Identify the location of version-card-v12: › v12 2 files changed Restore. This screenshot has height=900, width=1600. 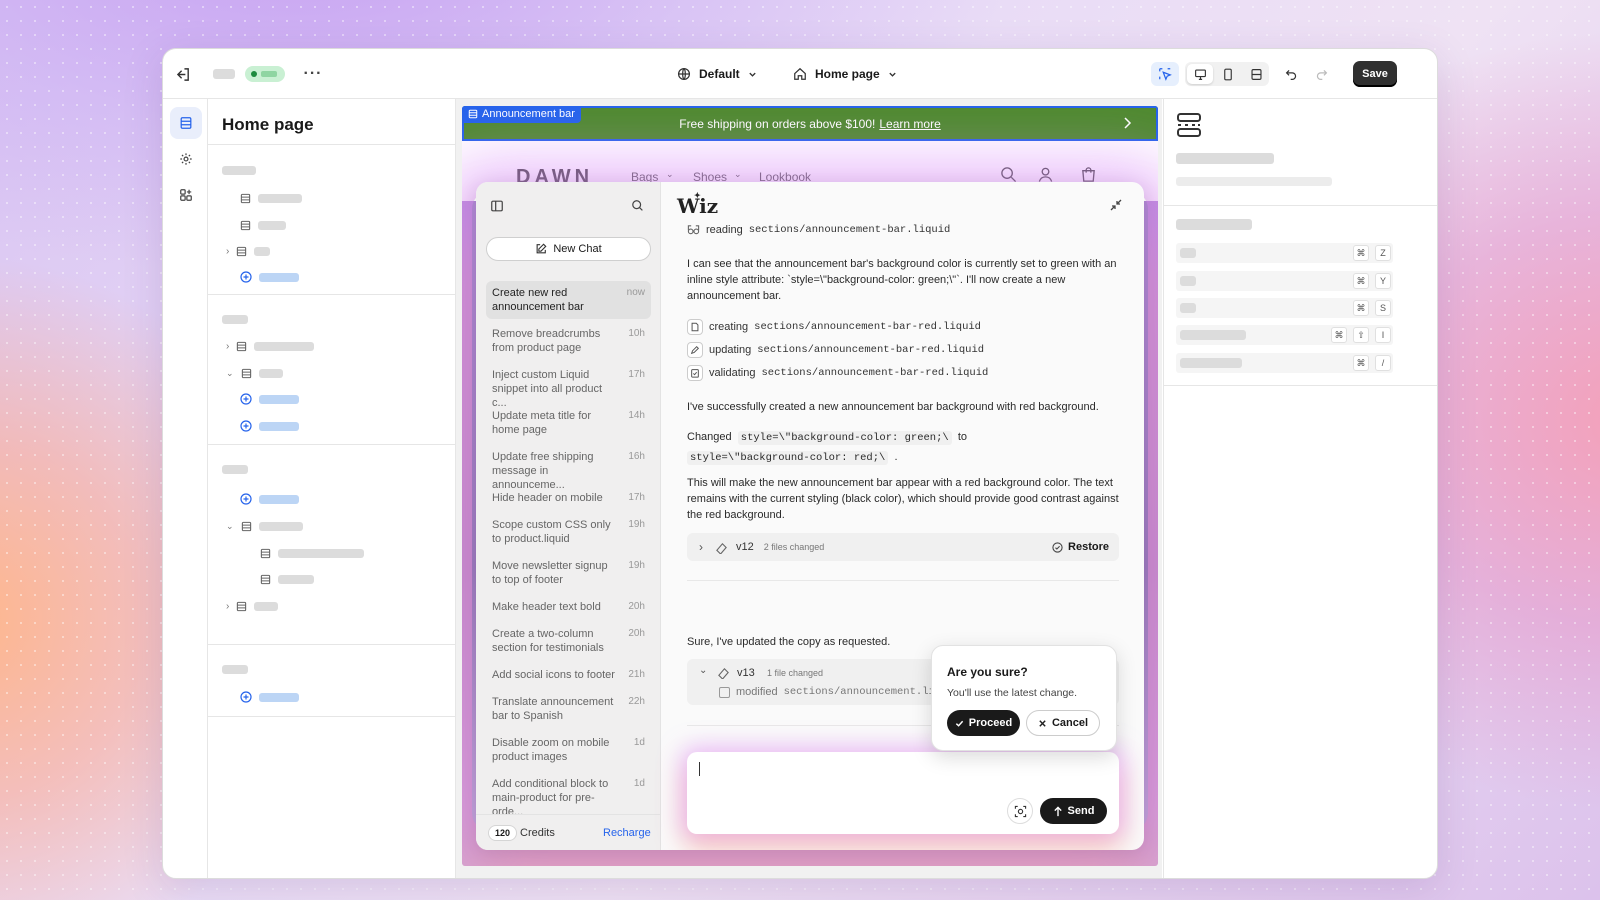
(903, 547).